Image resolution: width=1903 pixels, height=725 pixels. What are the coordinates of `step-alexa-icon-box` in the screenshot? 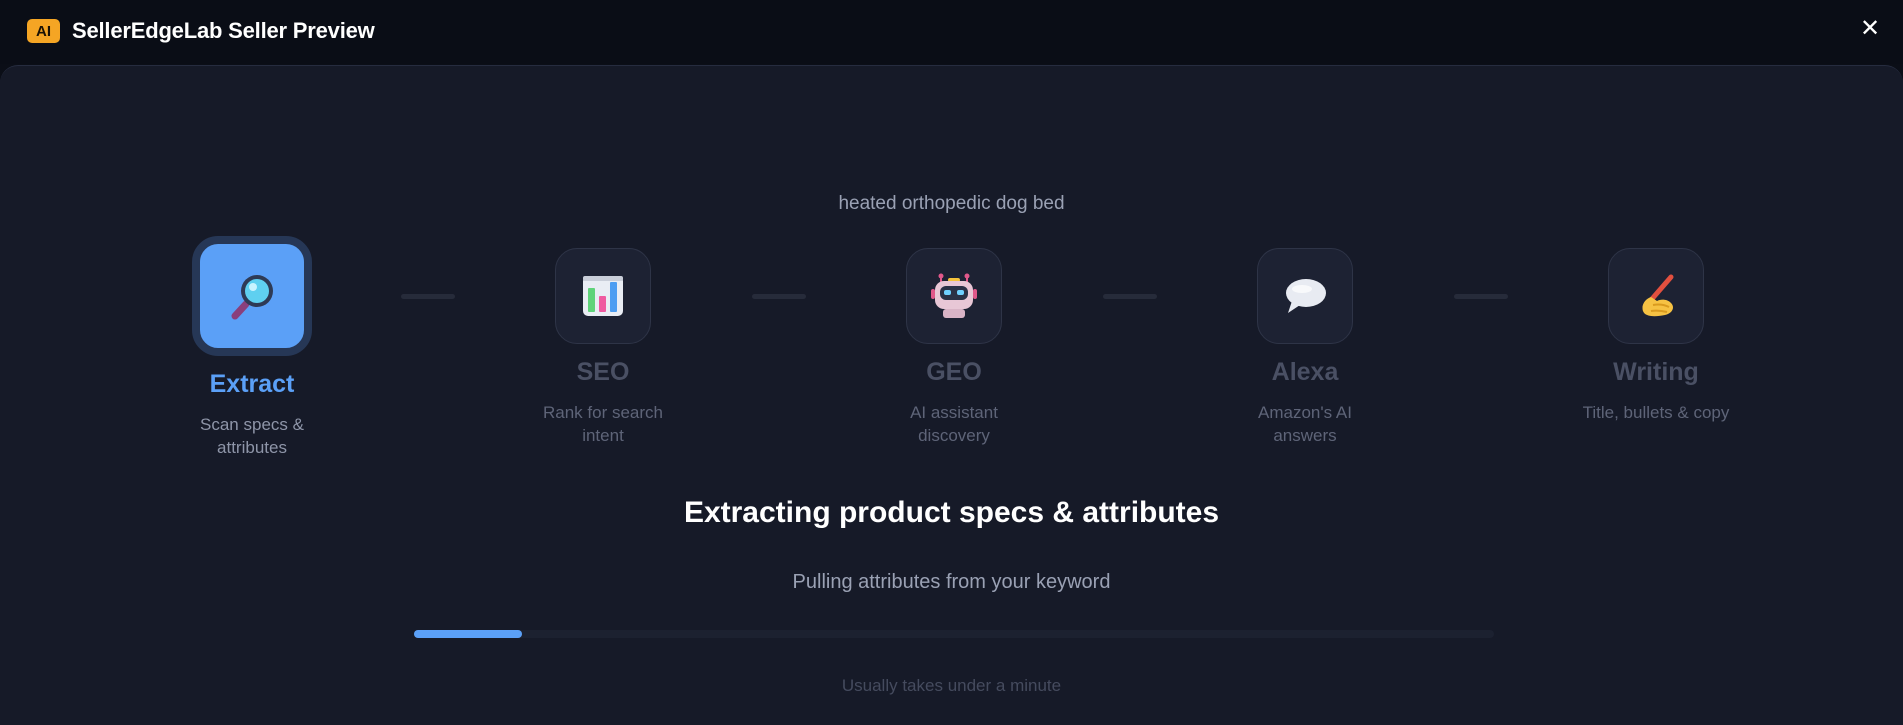 It's located at (1305, 296).